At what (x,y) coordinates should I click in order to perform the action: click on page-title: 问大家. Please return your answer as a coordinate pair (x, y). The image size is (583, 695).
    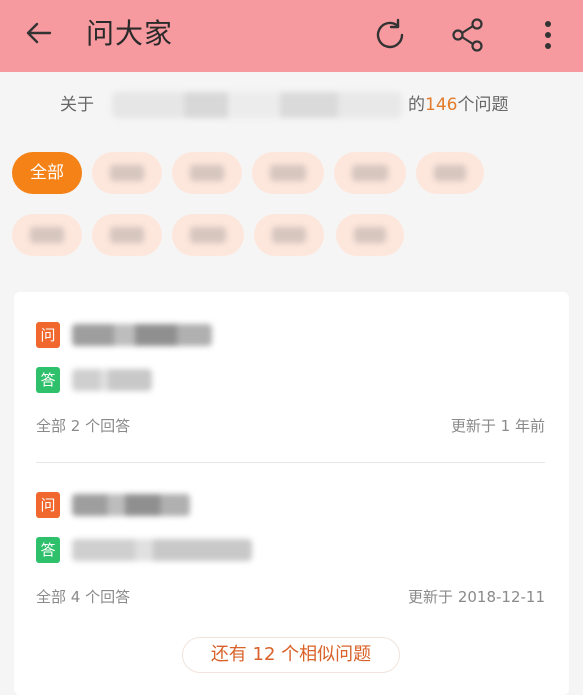
    Looking at the image, I should click on (130, 33).